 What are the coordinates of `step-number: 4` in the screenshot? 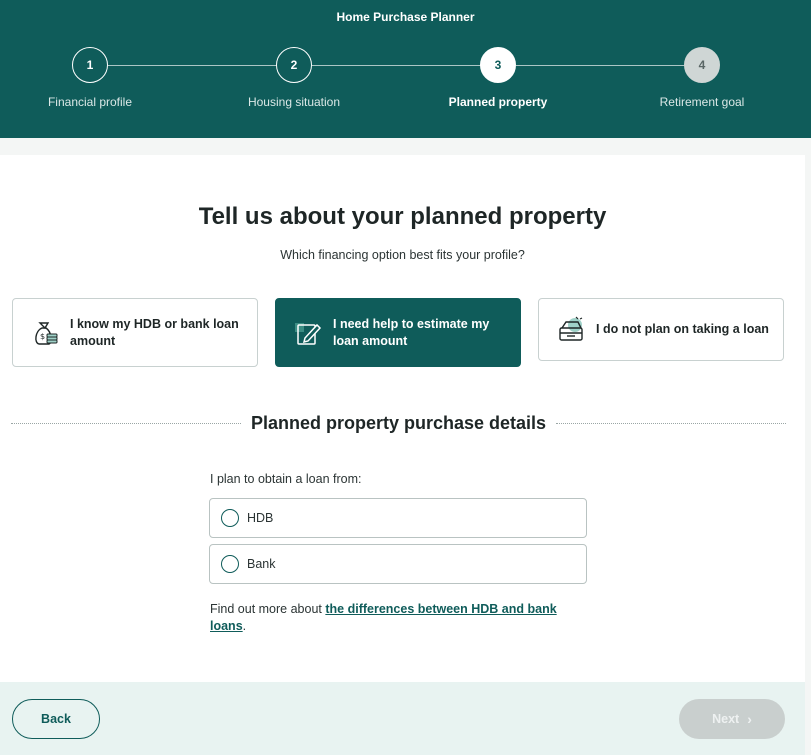 It's located at (702, 65).